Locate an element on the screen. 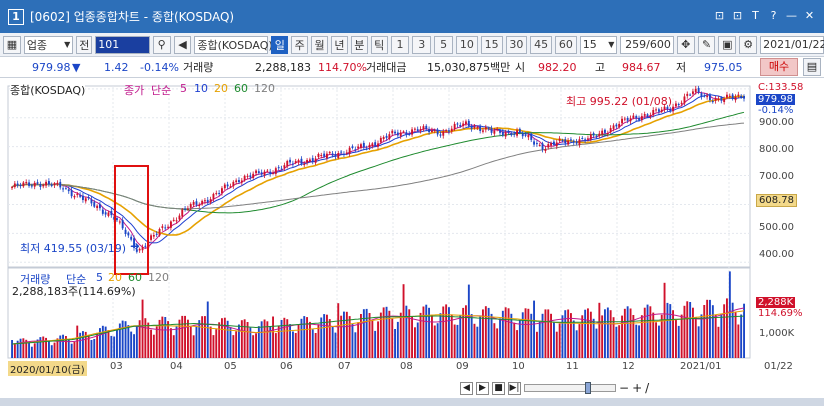 This screenshot has width=824, height=406. draw-icon: ✎ is located at coordinates (706, 44).